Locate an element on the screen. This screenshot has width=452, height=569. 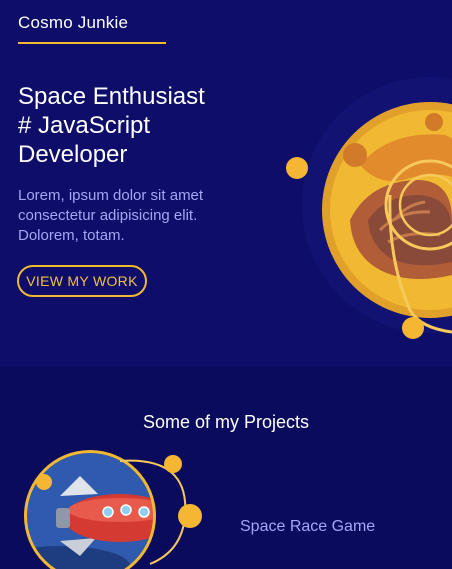
hero-headline: Space Enthusiast # JavaScript Developer is located at coordinates (148, 125).